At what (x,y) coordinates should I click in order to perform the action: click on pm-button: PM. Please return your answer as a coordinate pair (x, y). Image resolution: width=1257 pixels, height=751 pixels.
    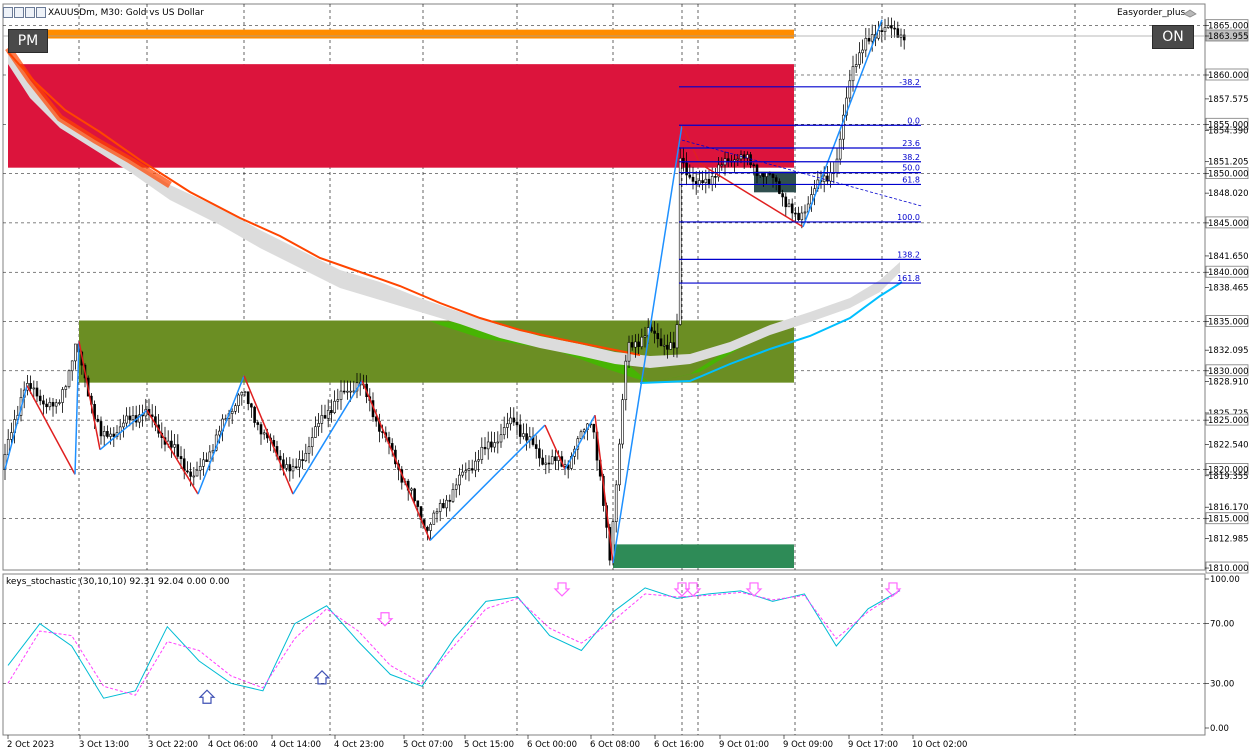
    Looking at the image, I should click on (28, 41).